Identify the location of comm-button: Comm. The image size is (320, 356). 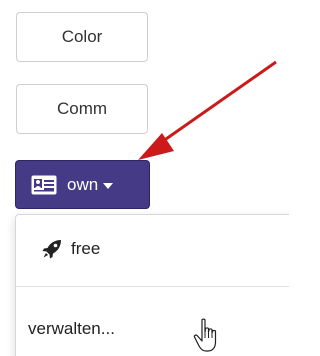
(82, 109).